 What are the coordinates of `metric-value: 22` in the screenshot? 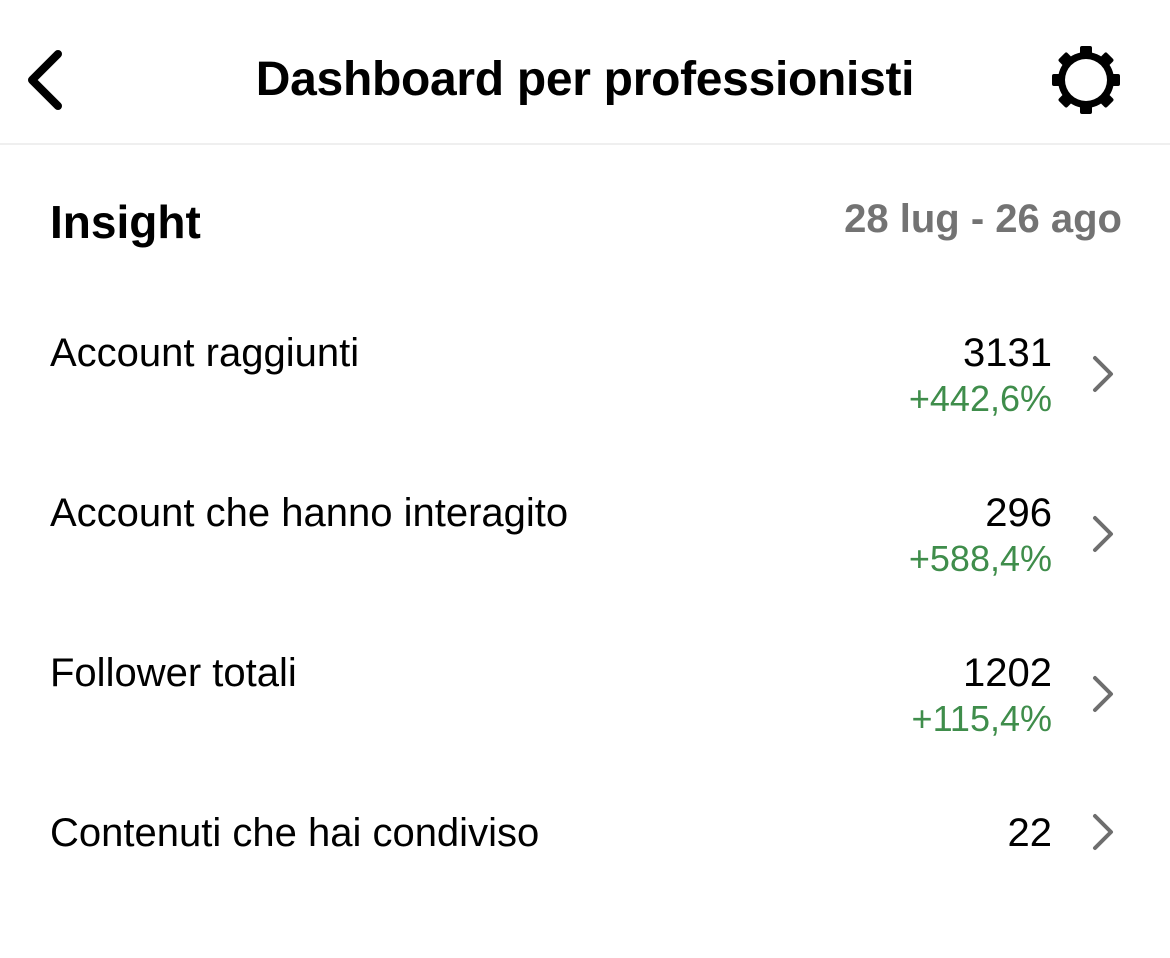 It's located at (1030, 833).